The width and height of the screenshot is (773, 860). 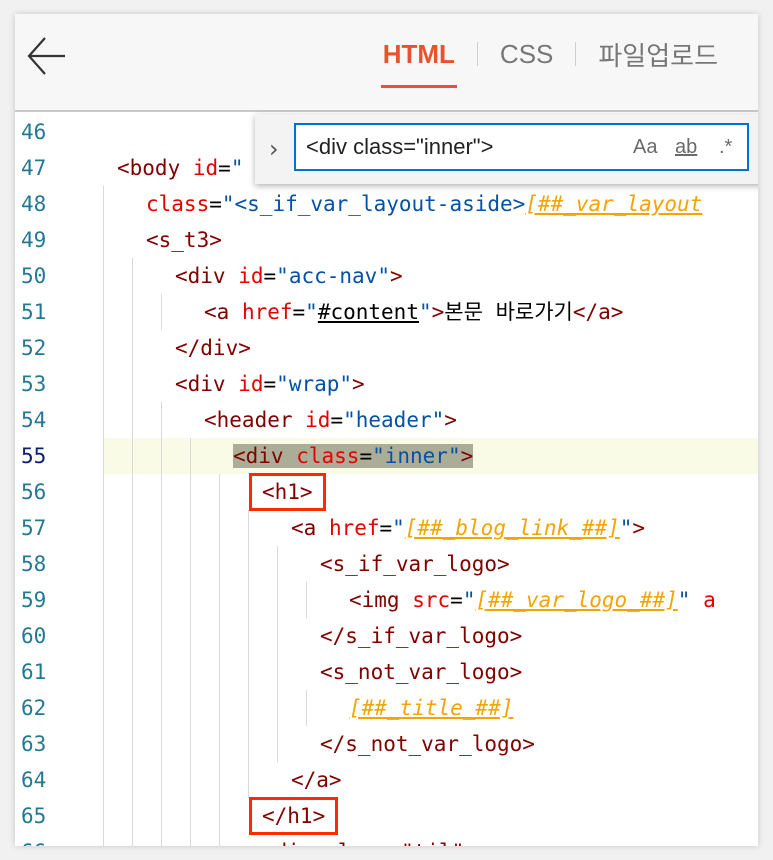 What do you see at coordinates (381, 600) in the screenshot?
I see `code-token: <img` at bounding box center [381, 600].